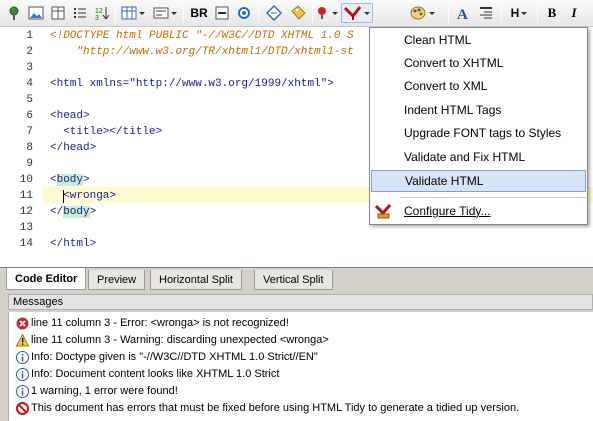 The height and width of the screenshot is (421, 593). What do you see at coordinates (97, 18) in the screenshot?
I see `svg-text: 3` at bounding box center [97, 18].